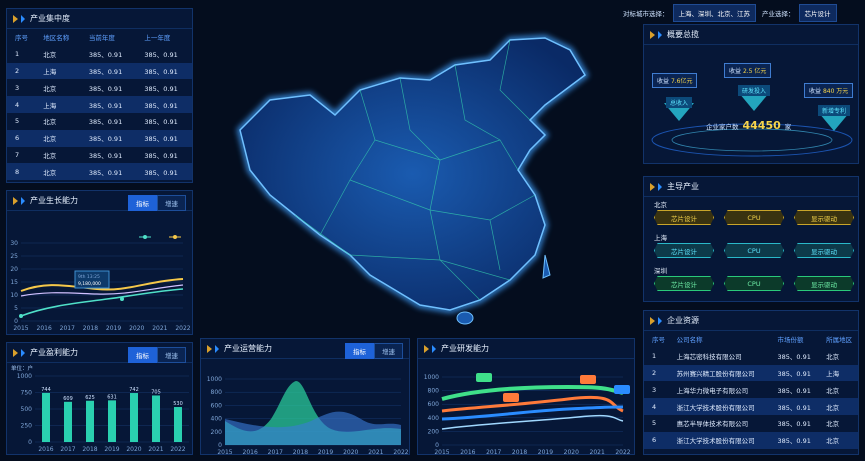 Image resolution: width=865 pixels, height=461 pixels. I want to click on table-cell: 6, so click(21, 138).